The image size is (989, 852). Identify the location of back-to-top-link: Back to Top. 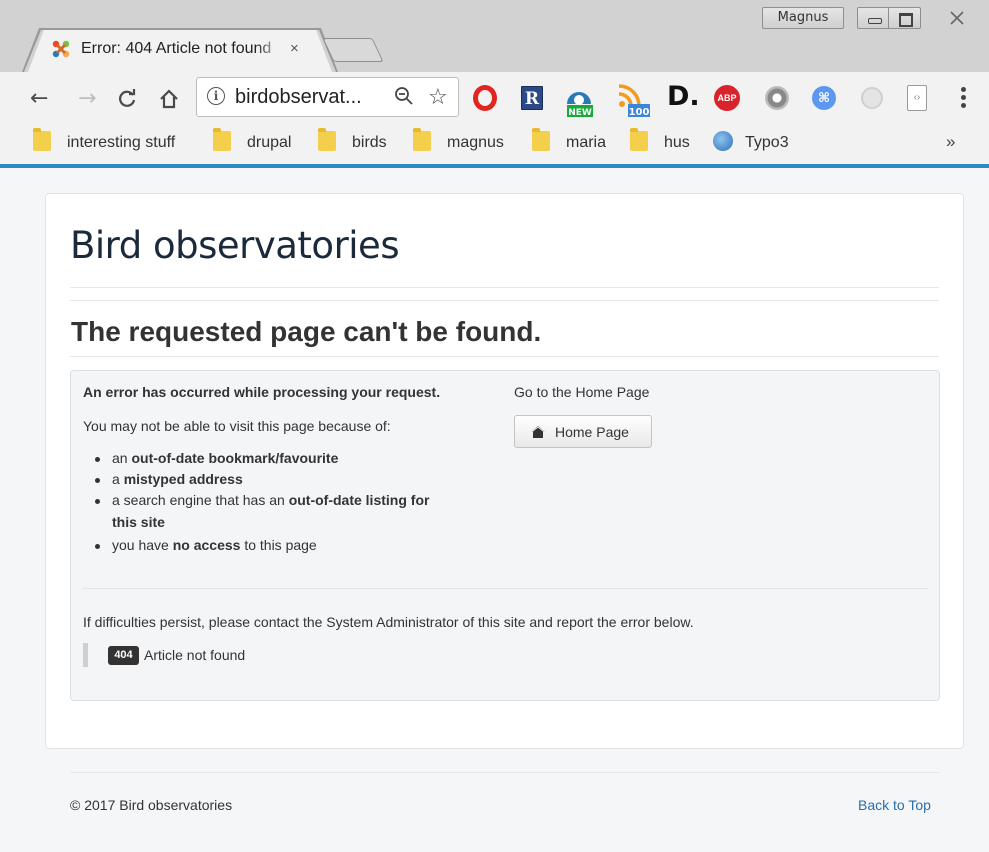
(894, 805).